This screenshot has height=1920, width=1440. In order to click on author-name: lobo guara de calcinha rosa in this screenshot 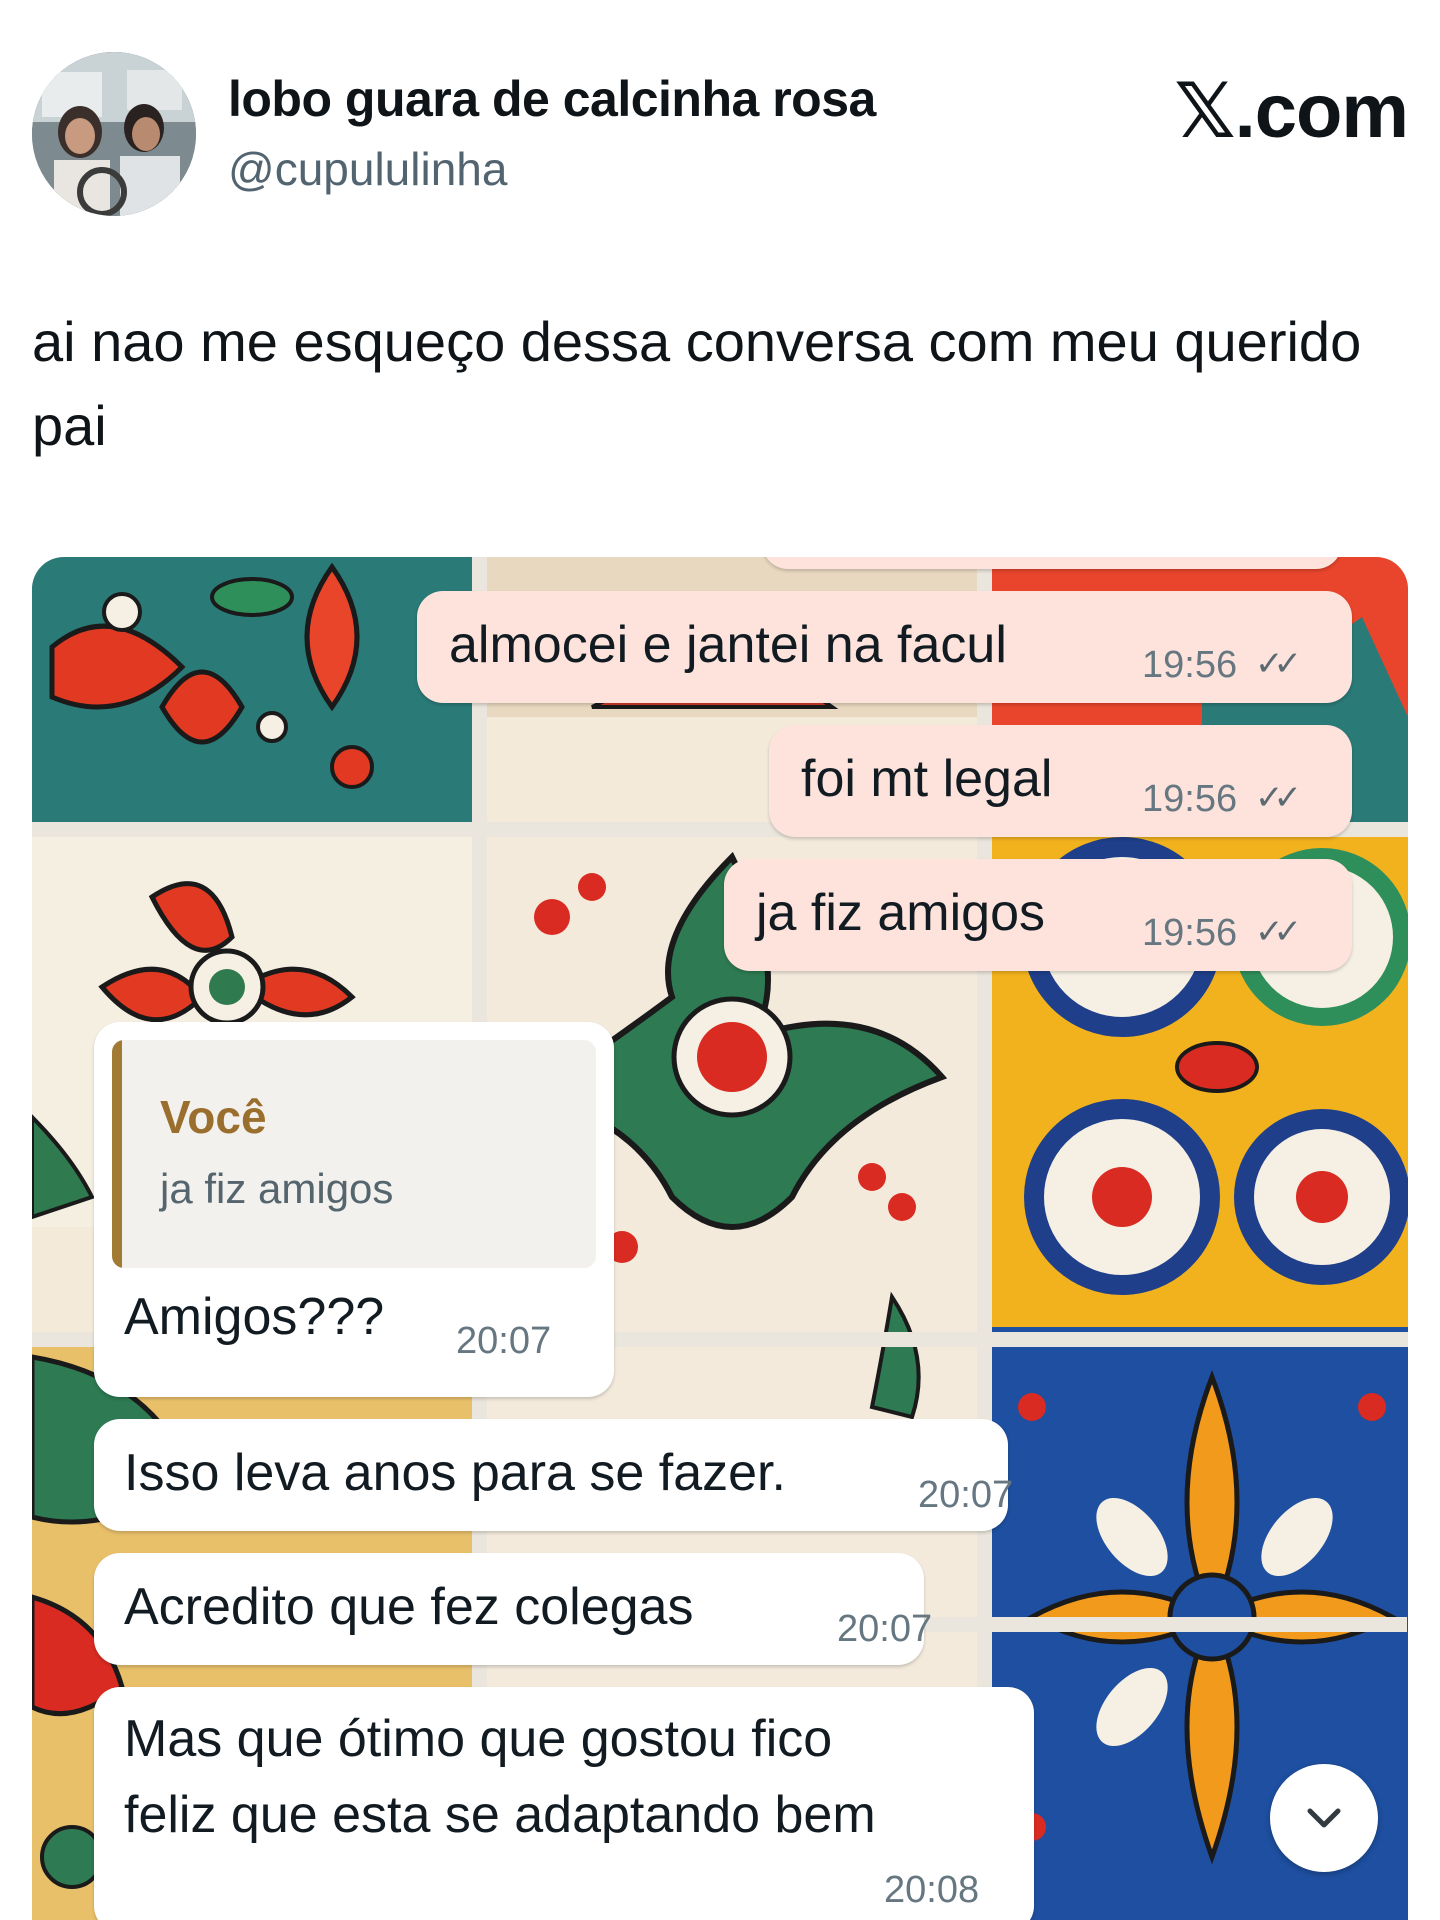, I will do `click(552, 99)`.